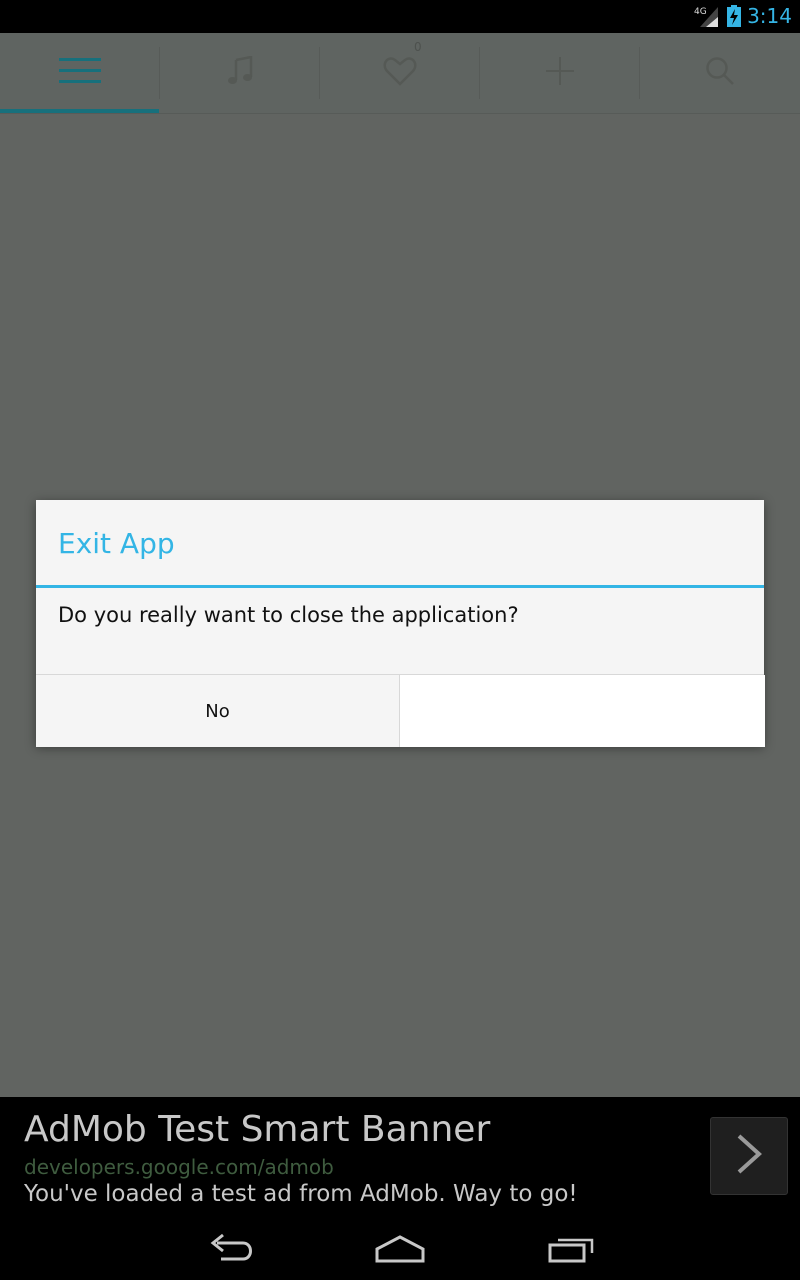 Image resolution: width=800 pixels, height=1280 pixels. What do you see at coordinates (707, 18) in the screenshot?
I see `signal-icon: 4G` at bounding box center [707, 18].